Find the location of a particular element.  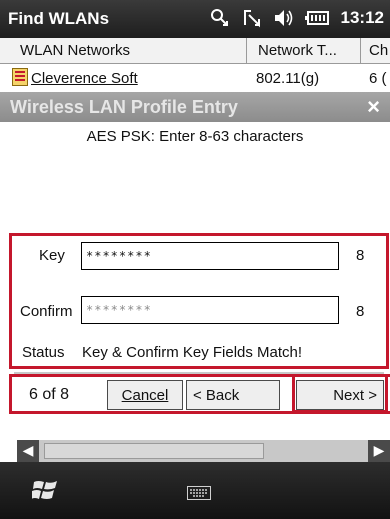

key-requirement-hint: AES PSK: Enter 8-63 characters is located at coordinates (195, 136).